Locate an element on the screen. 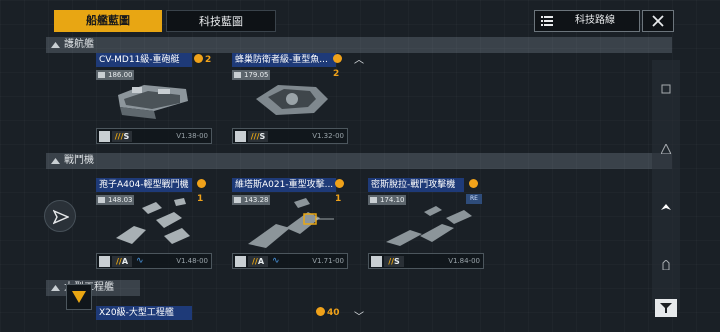  navigate-button is located at coordinates (60, 216).